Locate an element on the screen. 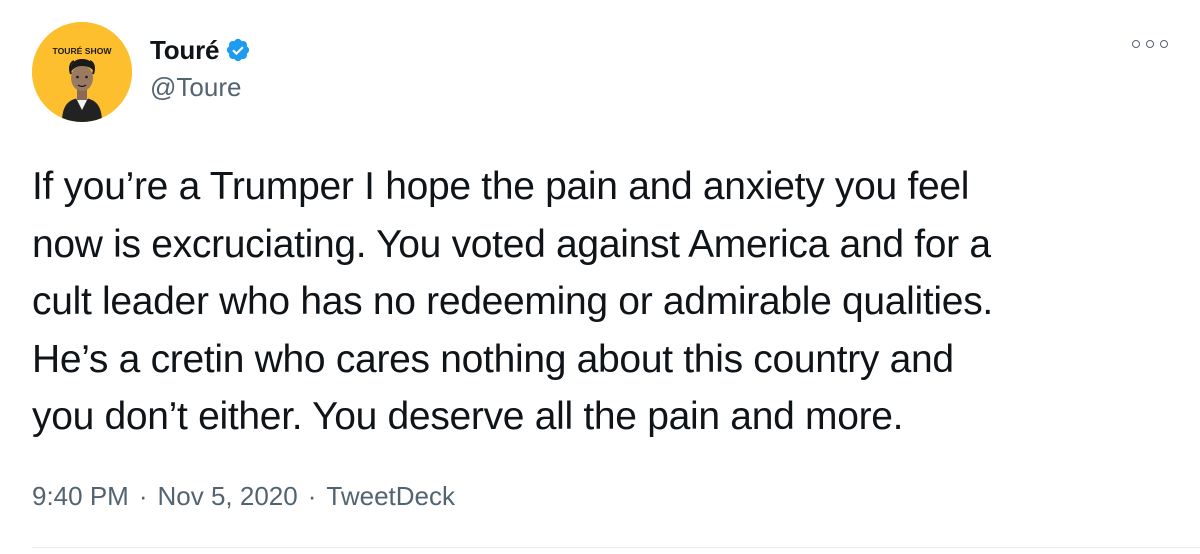 The width and height of the screenshot is (1200, 554). author-name-row: Touré is located at coordinates (200, 50).